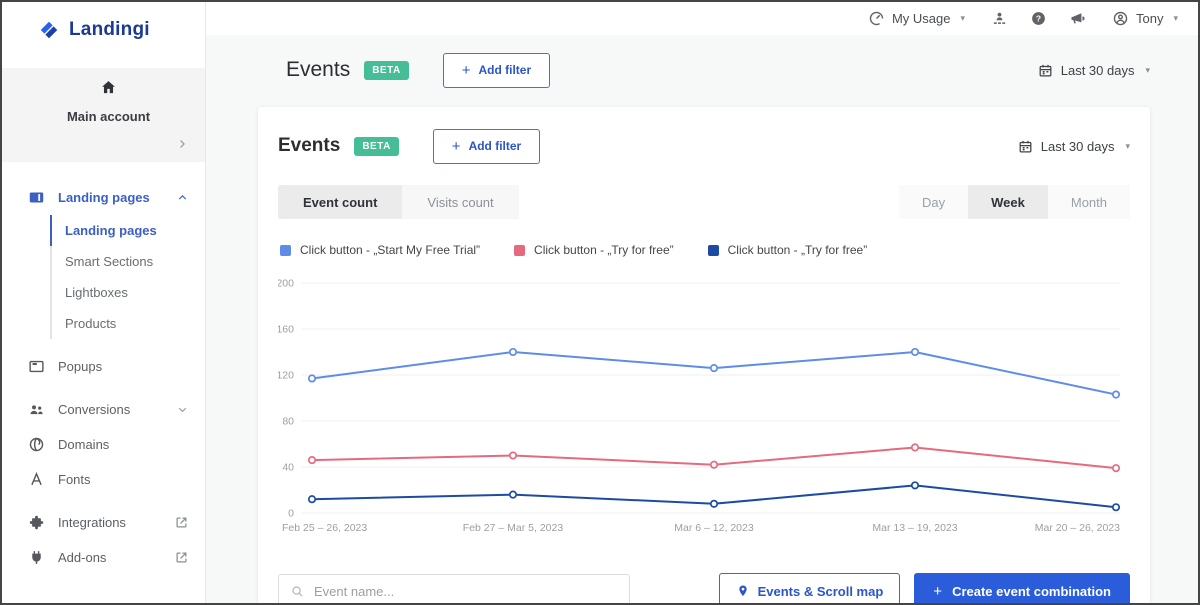  Describe the element at coordinates (702, 18) in the screenshot. I see `topbar: My Usage ▾ ? Tony ▾` at that location.